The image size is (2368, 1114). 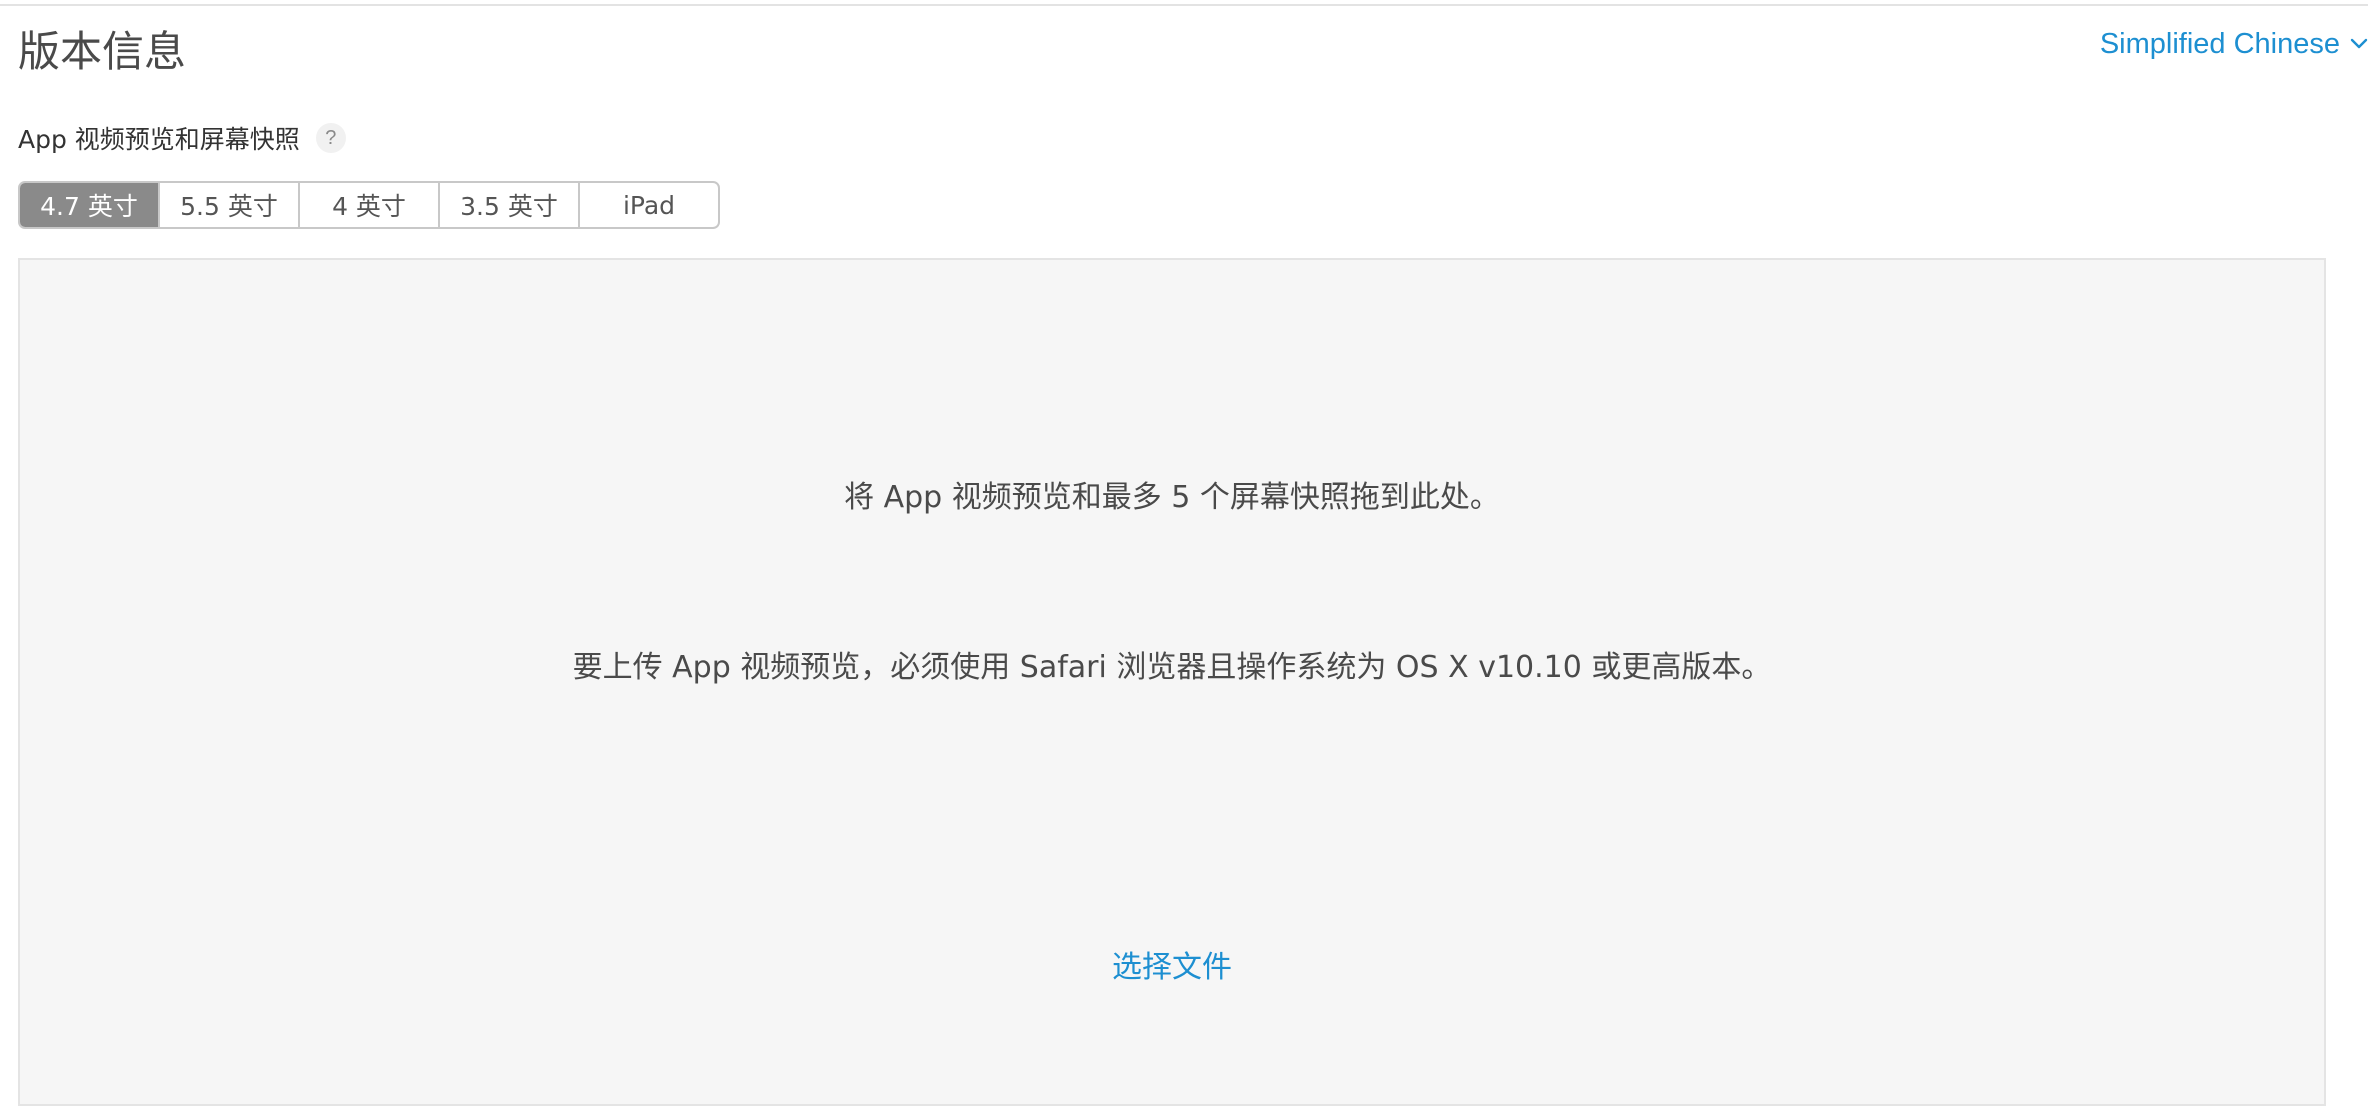 I want to click on page-title: 版本信息, so click(x=102, y=51).